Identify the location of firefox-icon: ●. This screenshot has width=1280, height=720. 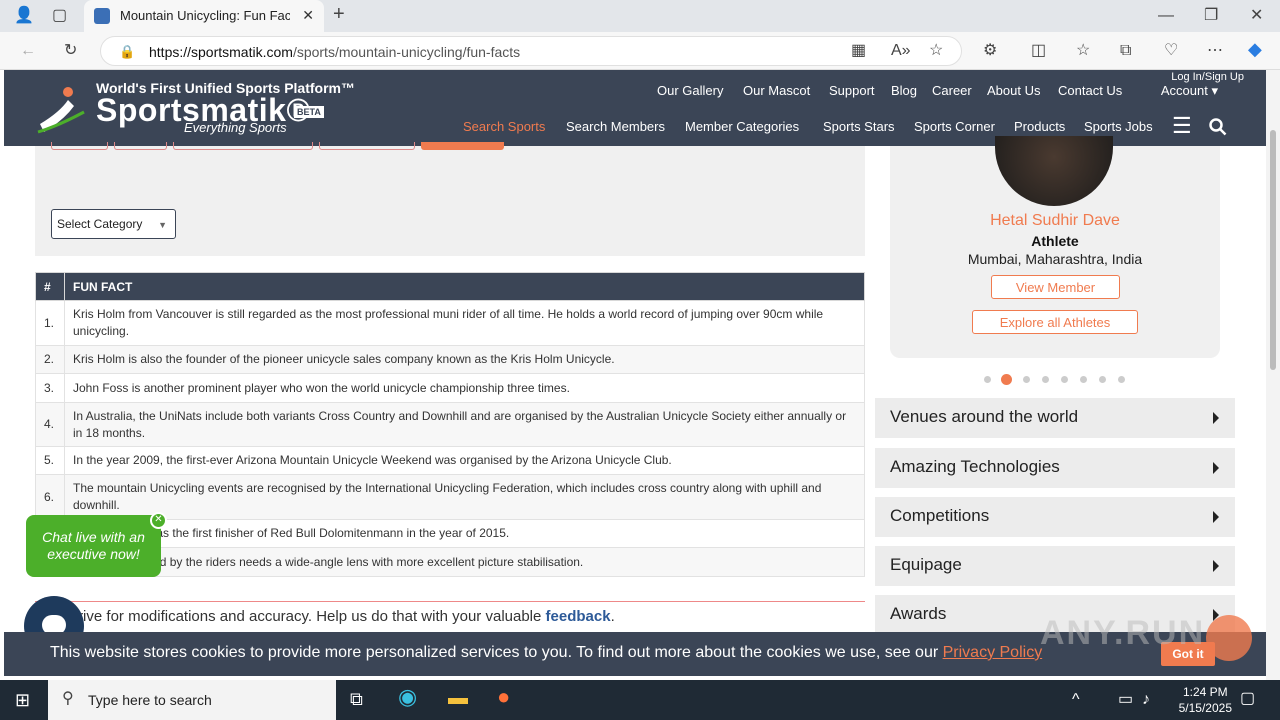
(503, 697).